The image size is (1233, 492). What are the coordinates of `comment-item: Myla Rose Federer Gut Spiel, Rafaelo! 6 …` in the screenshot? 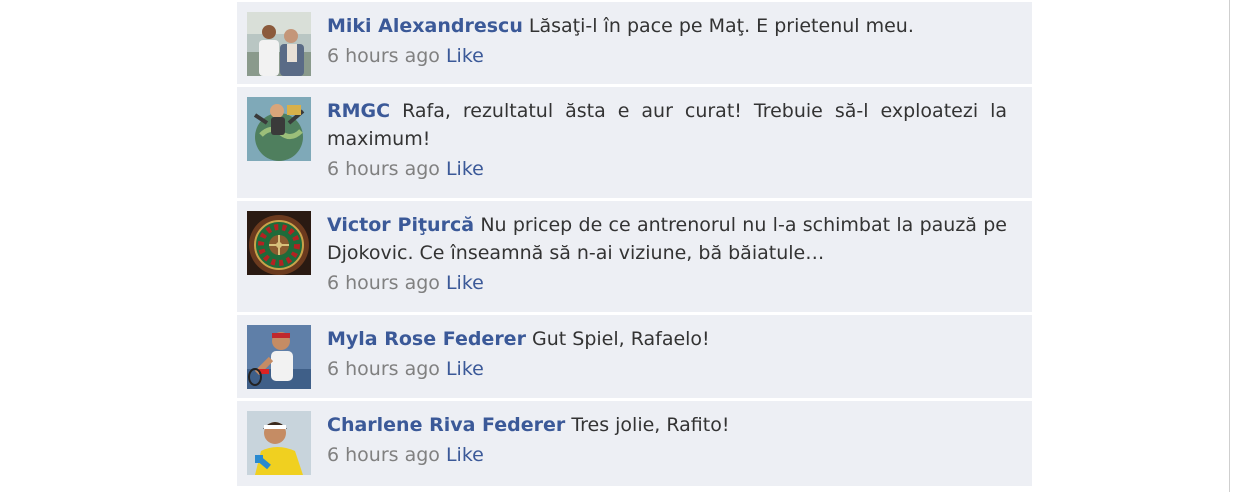 It's located at (634, 358).